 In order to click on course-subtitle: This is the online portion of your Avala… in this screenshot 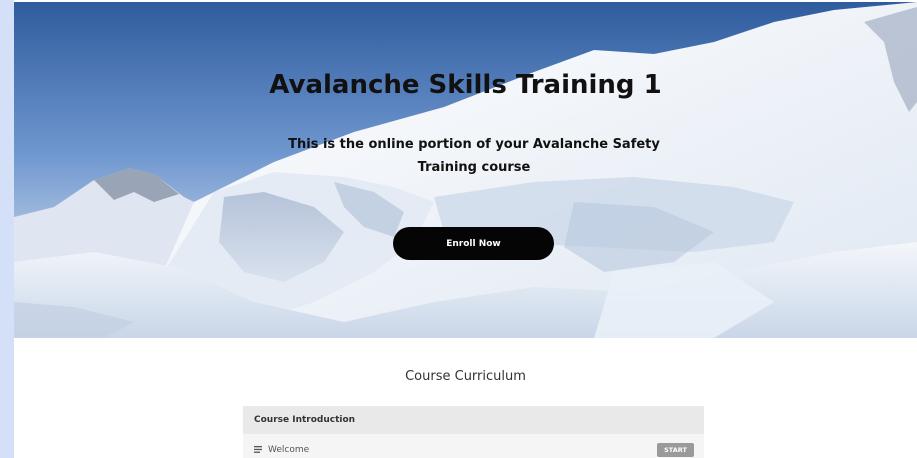, I will do `click(474, 156)`.